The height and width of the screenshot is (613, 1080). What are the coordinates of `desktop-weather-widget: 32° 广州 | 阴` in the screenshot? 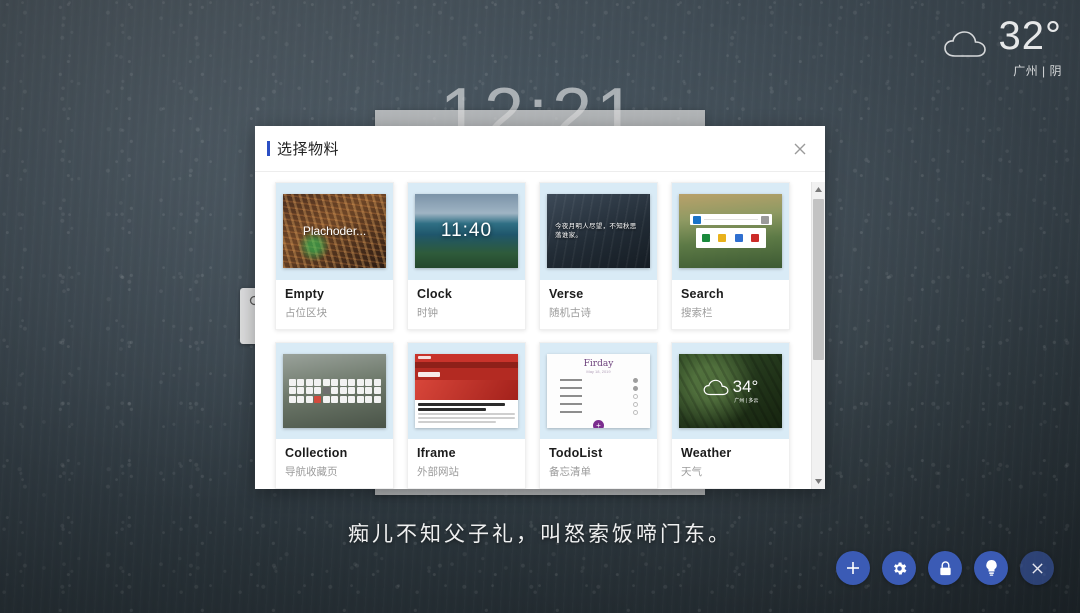 It's located at (1003, 47).